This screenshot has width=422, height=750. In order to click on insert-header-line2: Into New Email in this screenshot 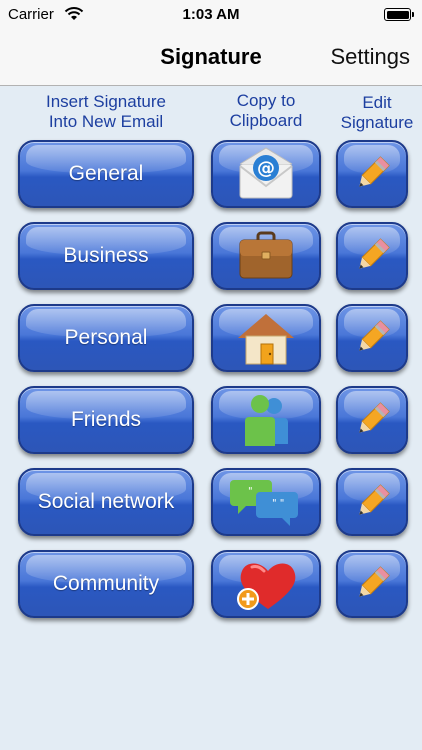, I will do `click(106, 121)`.